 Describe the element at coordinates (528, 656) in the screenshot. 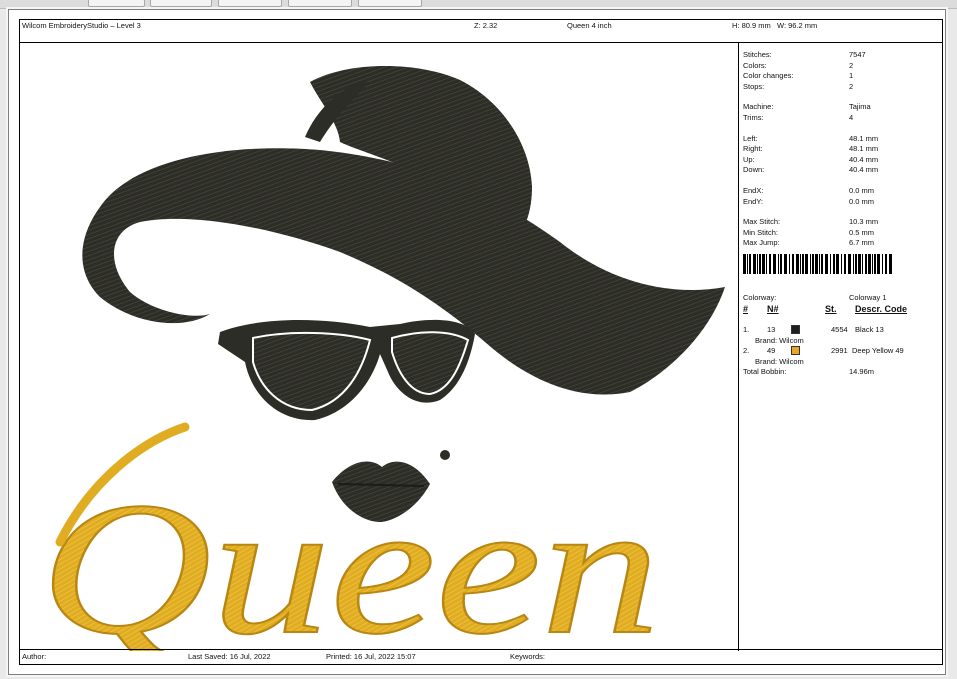

I see `keywords-label: Keywords:` at that location.